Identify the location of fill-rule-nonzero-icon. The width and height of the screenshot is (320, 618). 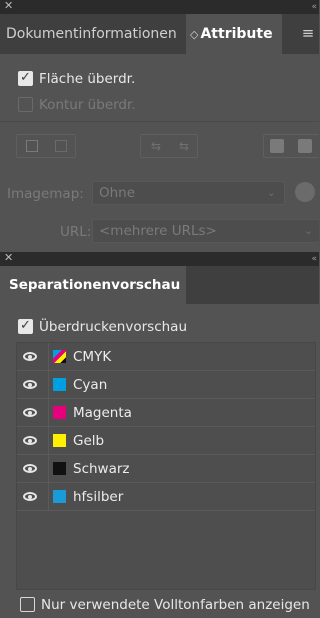
(277, 146).